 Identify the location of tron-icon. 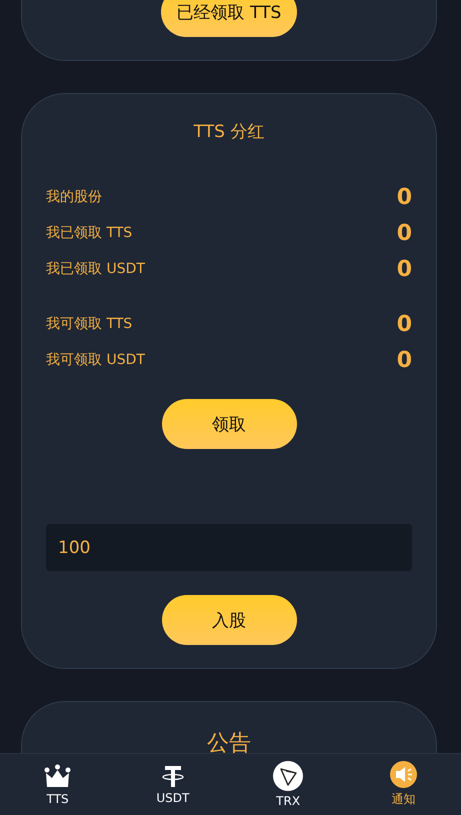
(288, 776).